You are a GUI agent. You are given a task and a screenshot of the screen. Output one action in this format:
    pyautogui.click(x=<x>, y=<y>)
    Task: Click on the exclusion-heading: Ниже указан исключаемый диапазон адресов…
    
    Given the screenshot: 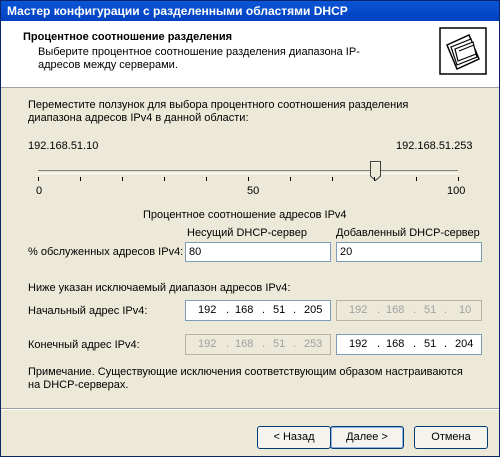 What is the action you would take?
    pyautogui.click(x=159, y=288)
    